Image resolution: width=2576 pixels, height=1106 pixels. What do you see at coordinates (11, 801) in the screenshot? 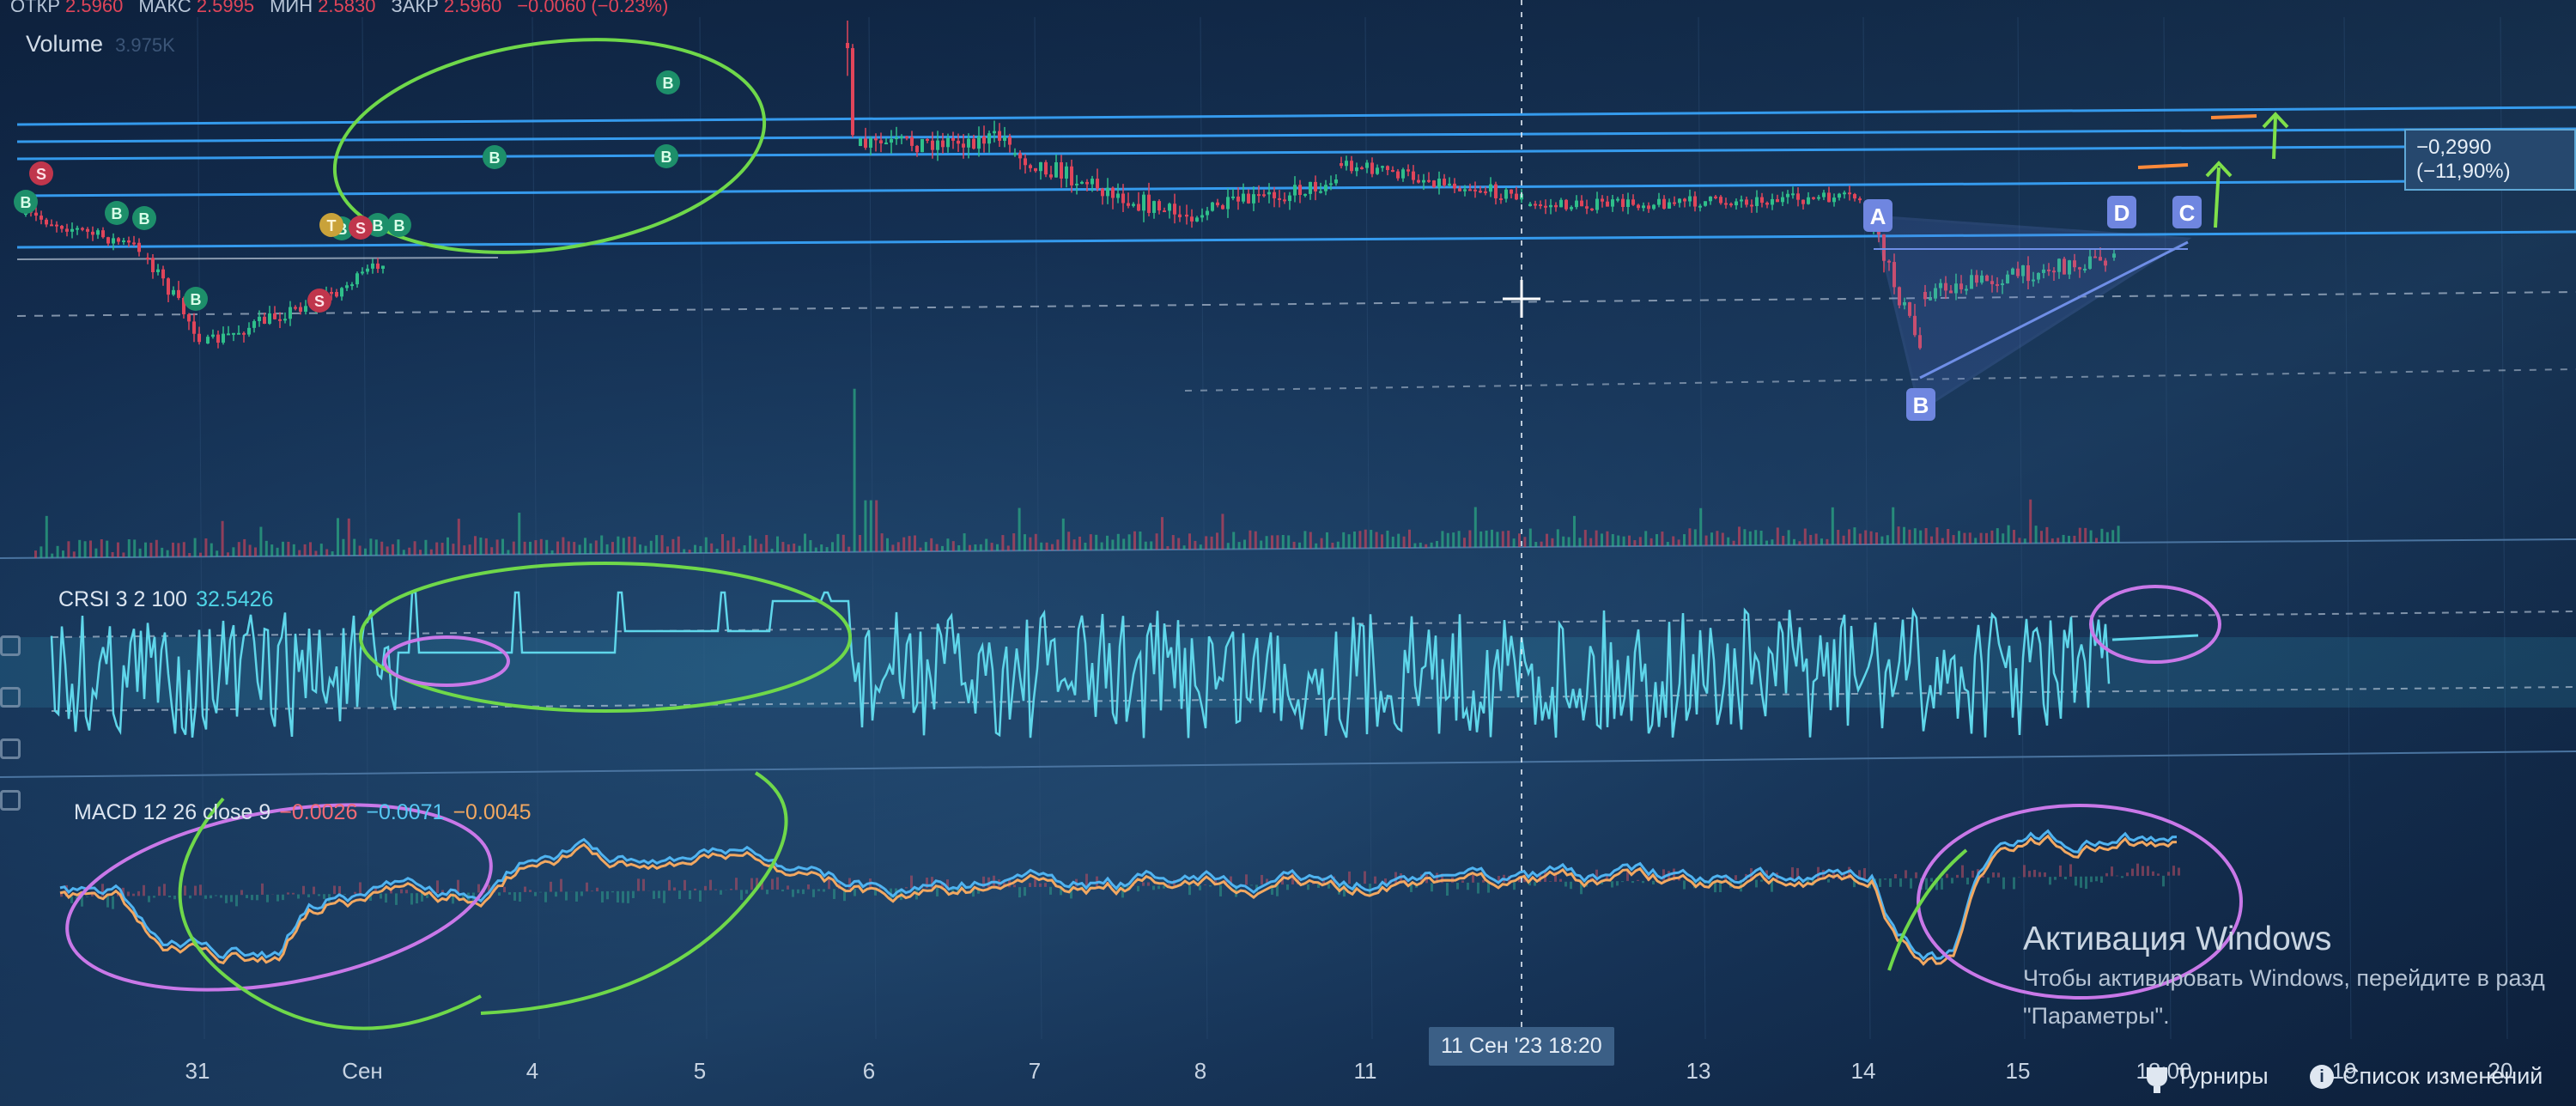
I see `layers-tool-icon` at bounding box center [11, 801].